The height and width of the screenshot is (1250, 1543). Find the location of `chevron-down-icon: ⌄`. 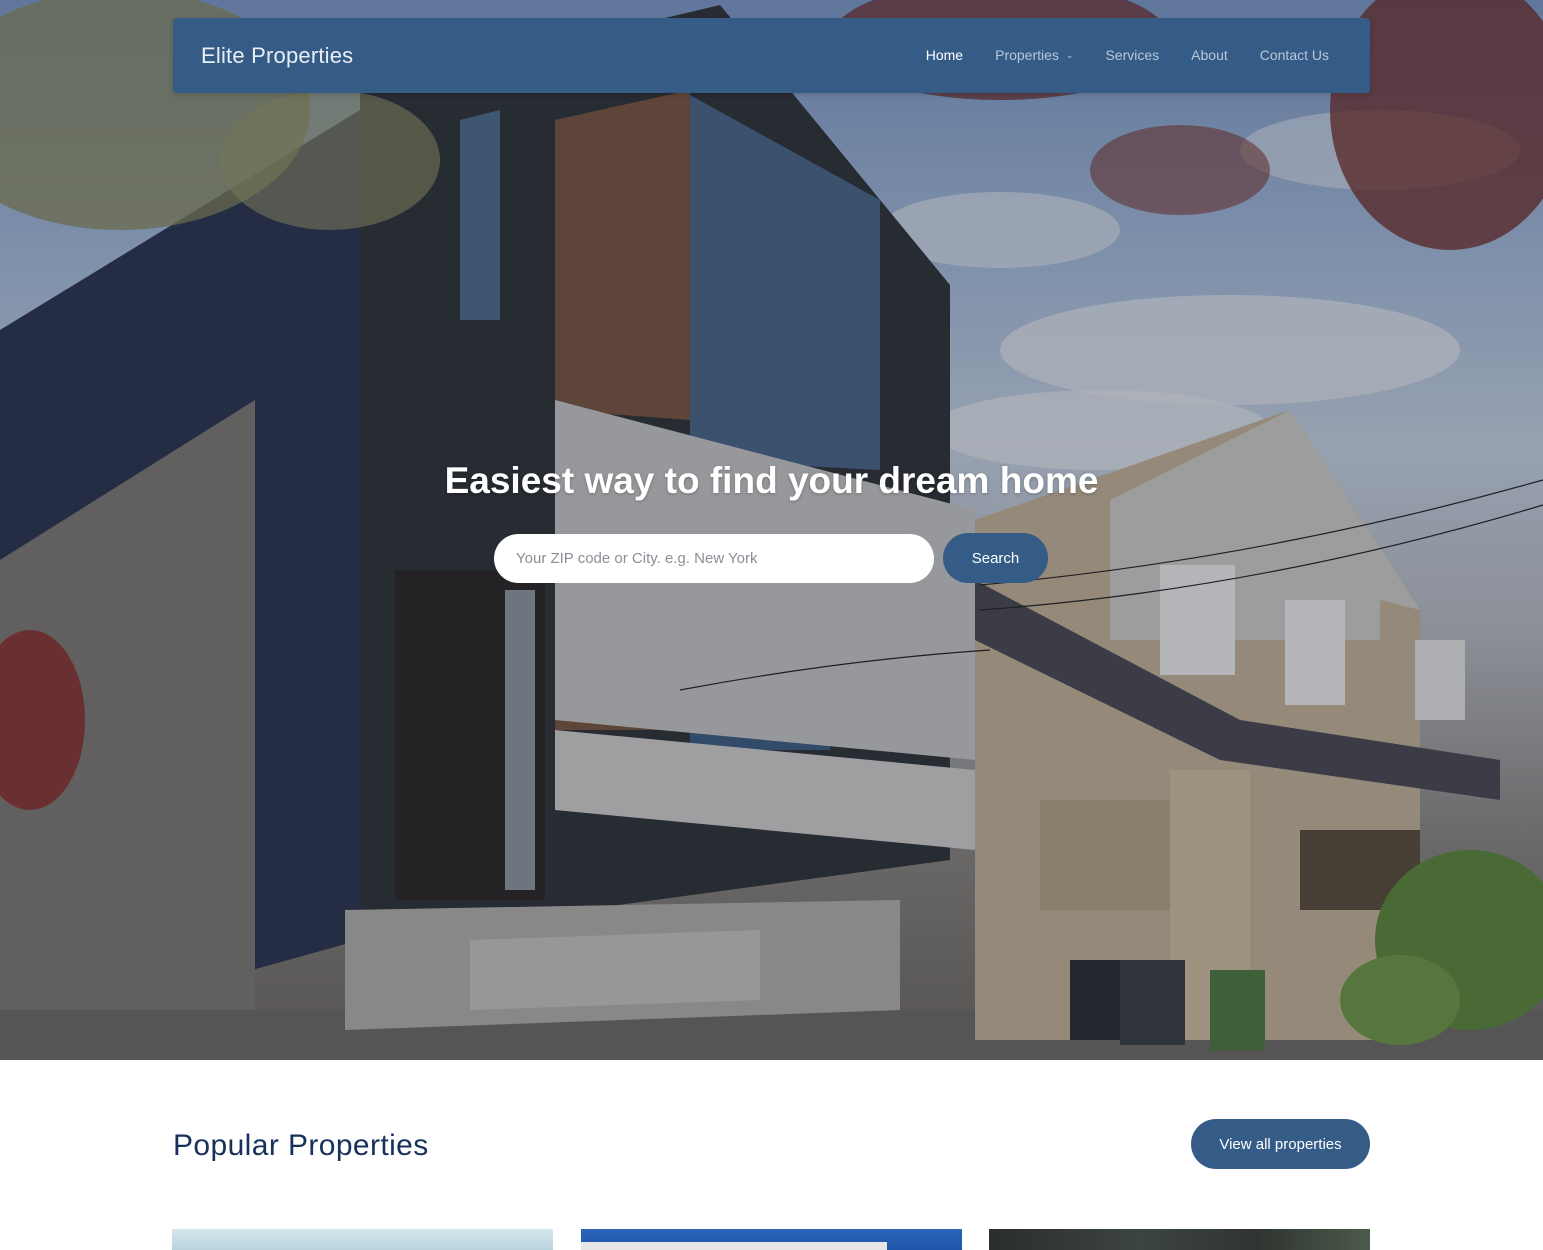

chevron-down-icon: ⌄ is located at coordinates (1069, 55).